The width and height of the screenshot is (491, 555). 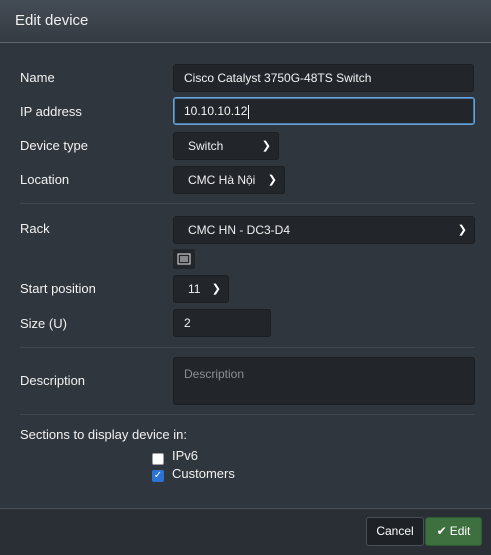 What do you see at coordinates (45, 179) in the screenshot?
I see `location-label: Location` at bounding box center [45, 179].